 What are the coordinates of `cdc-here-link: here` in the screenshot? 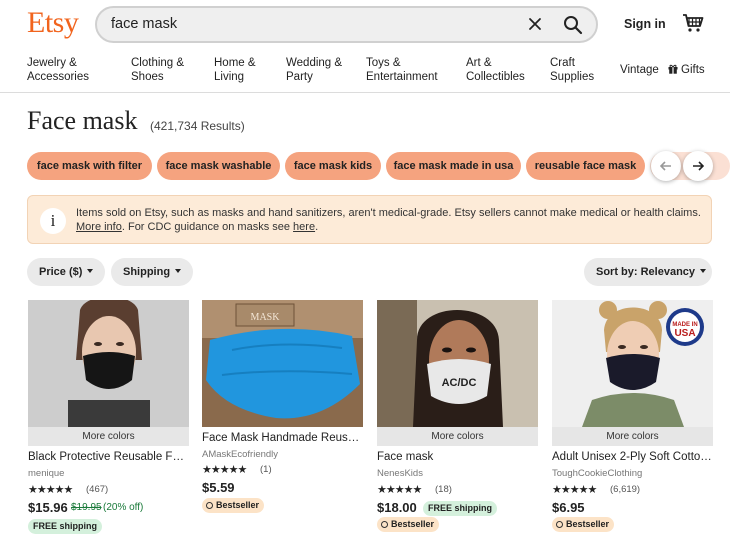 It's located at (304, 227).